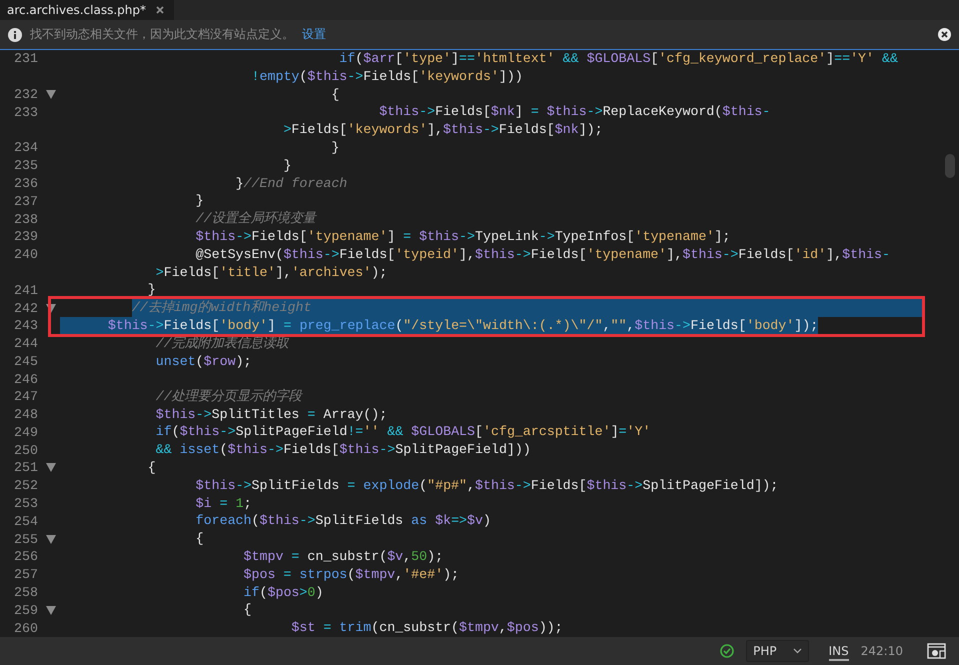  I want to click on code-line: $pos = strpos($tmpv,'#e#');, so click(351, 575).